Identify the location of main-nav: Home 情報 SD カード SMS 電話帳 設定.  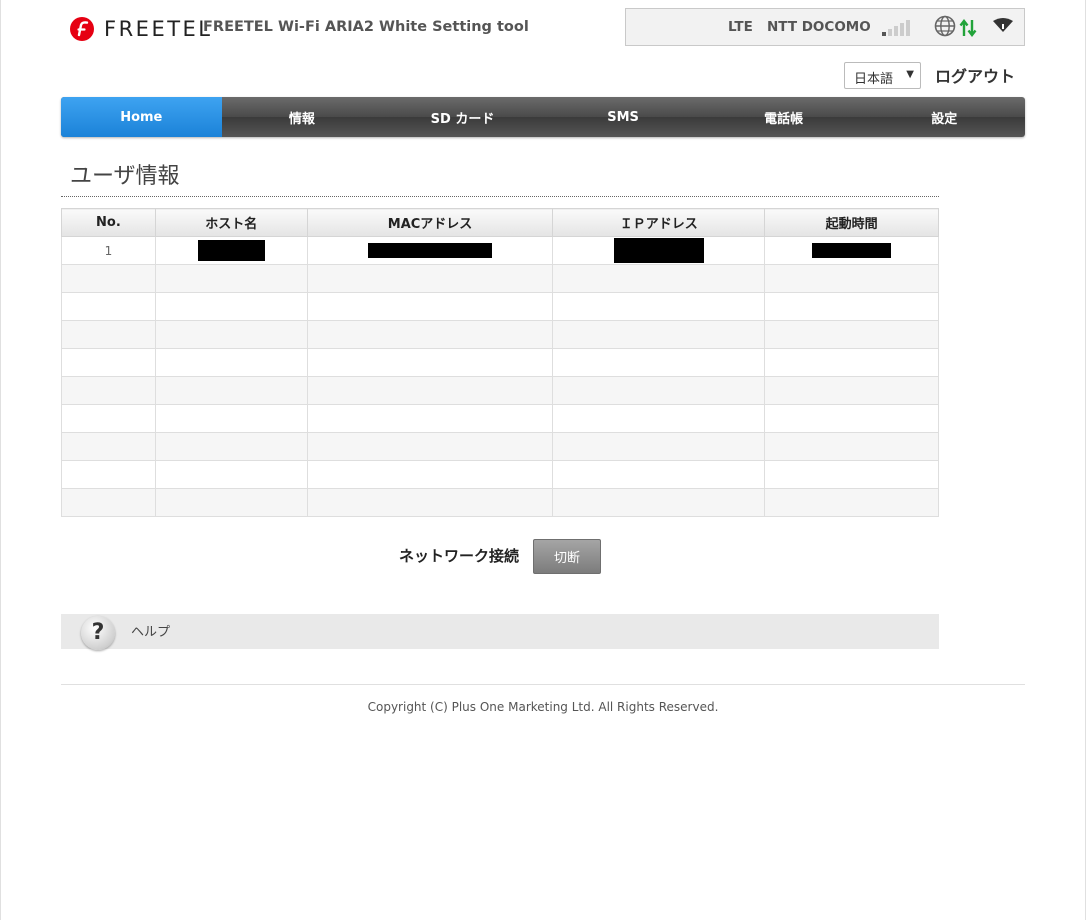
(543, 117).